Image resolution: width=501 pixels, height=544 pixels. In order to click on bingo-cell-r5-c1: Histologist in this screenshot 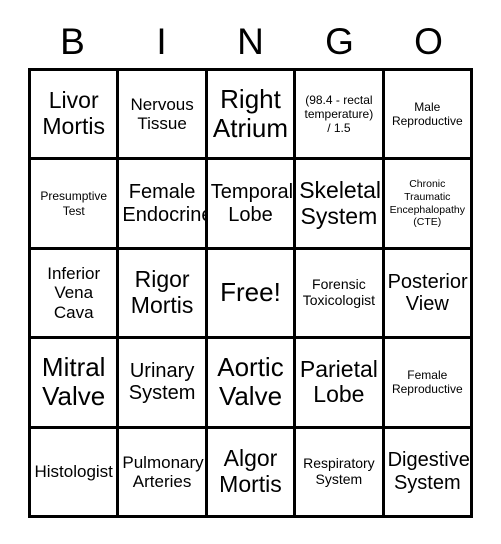, I will do `click(75, 473)`.